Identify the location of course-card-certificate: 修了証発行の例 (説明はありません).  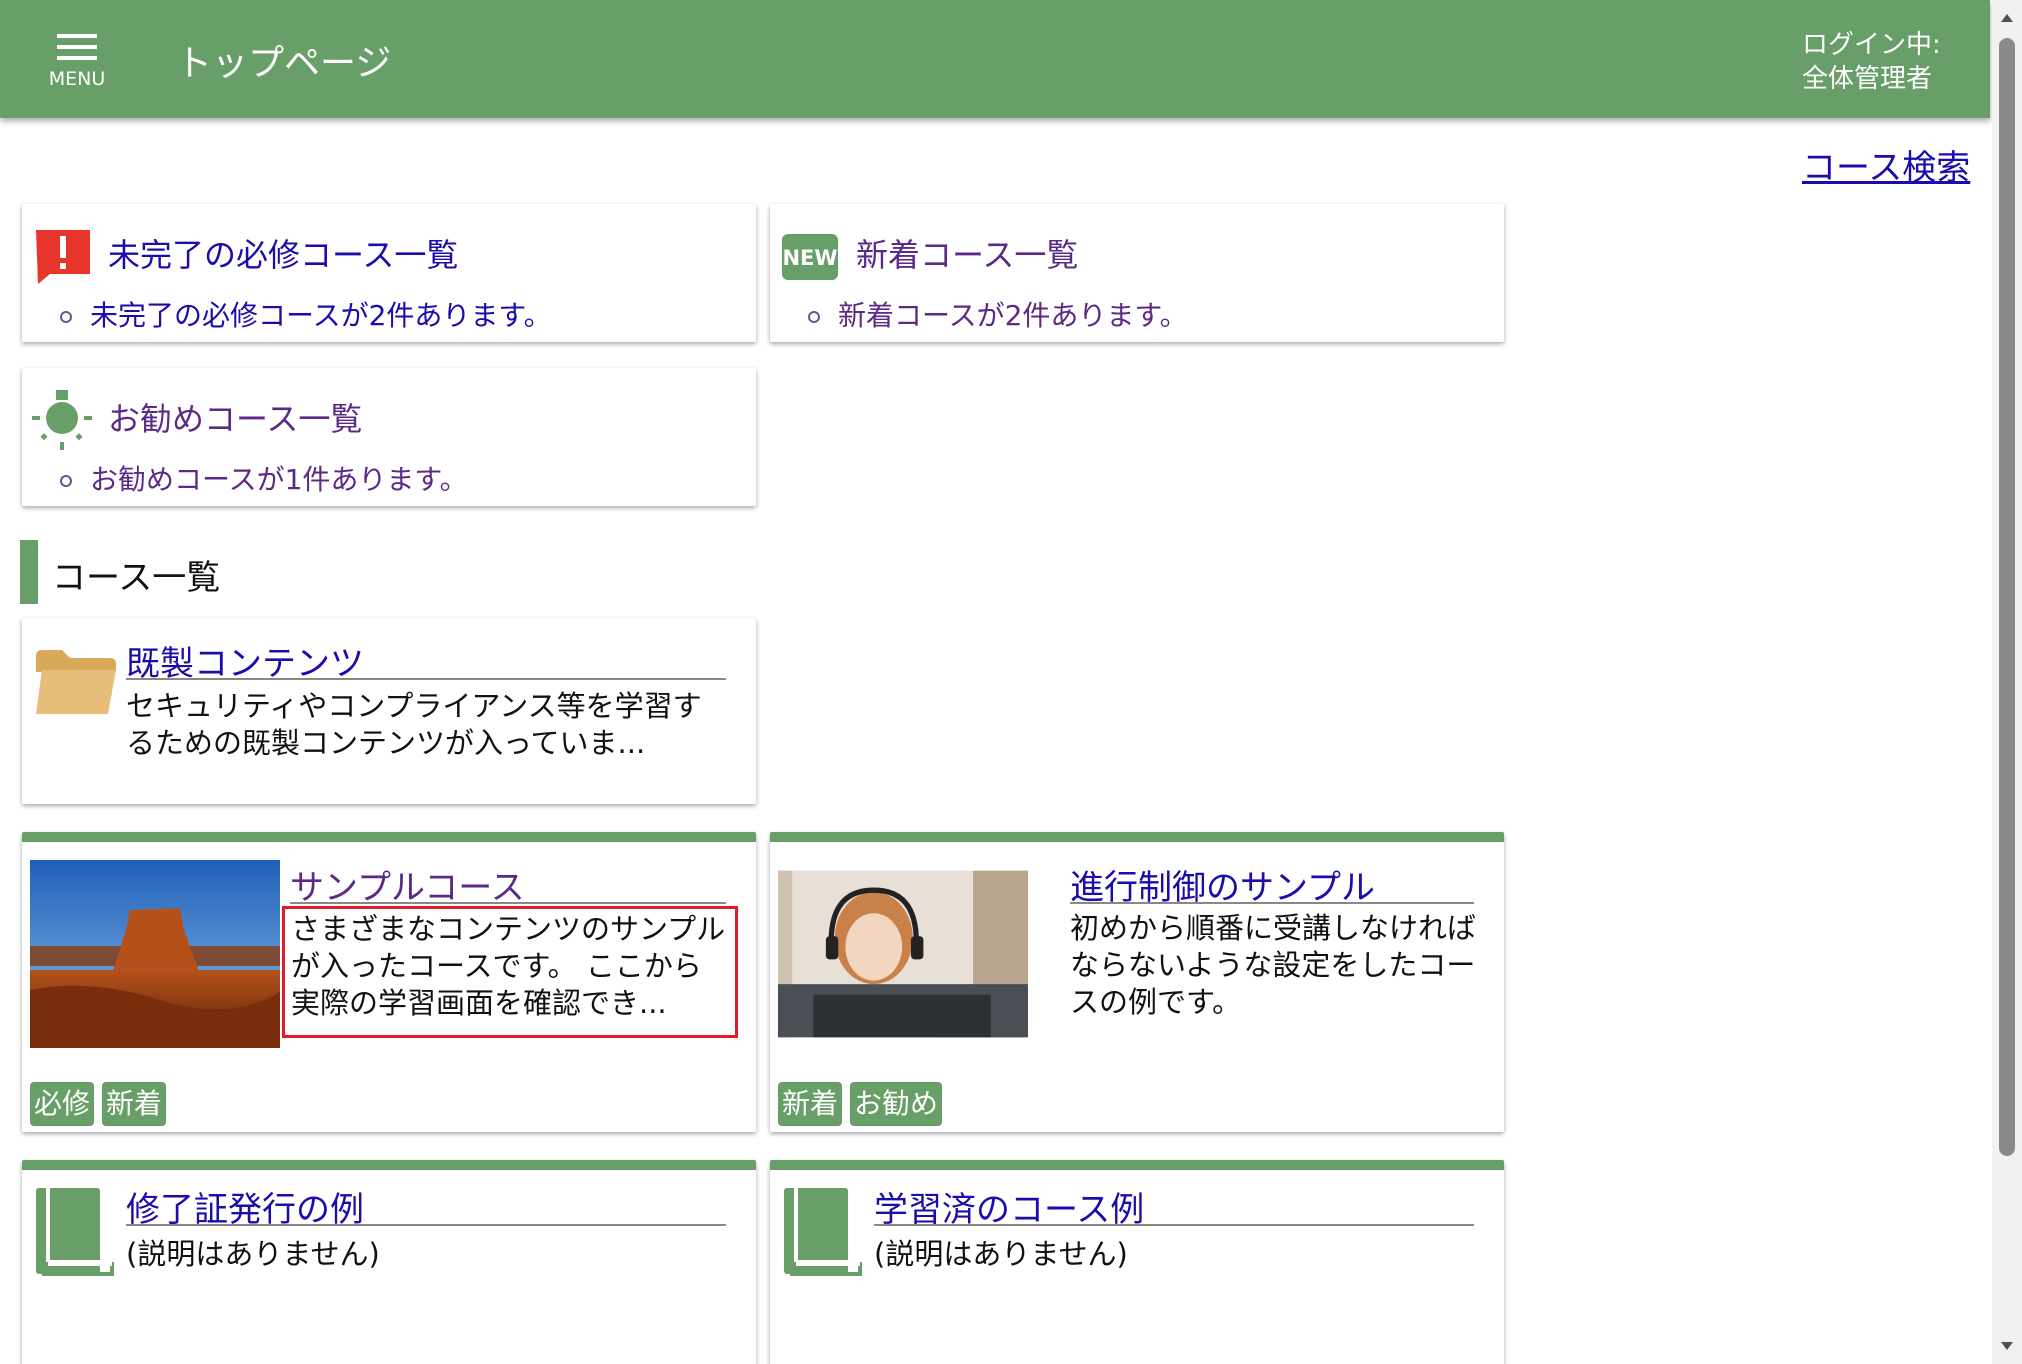
(389, 1262).